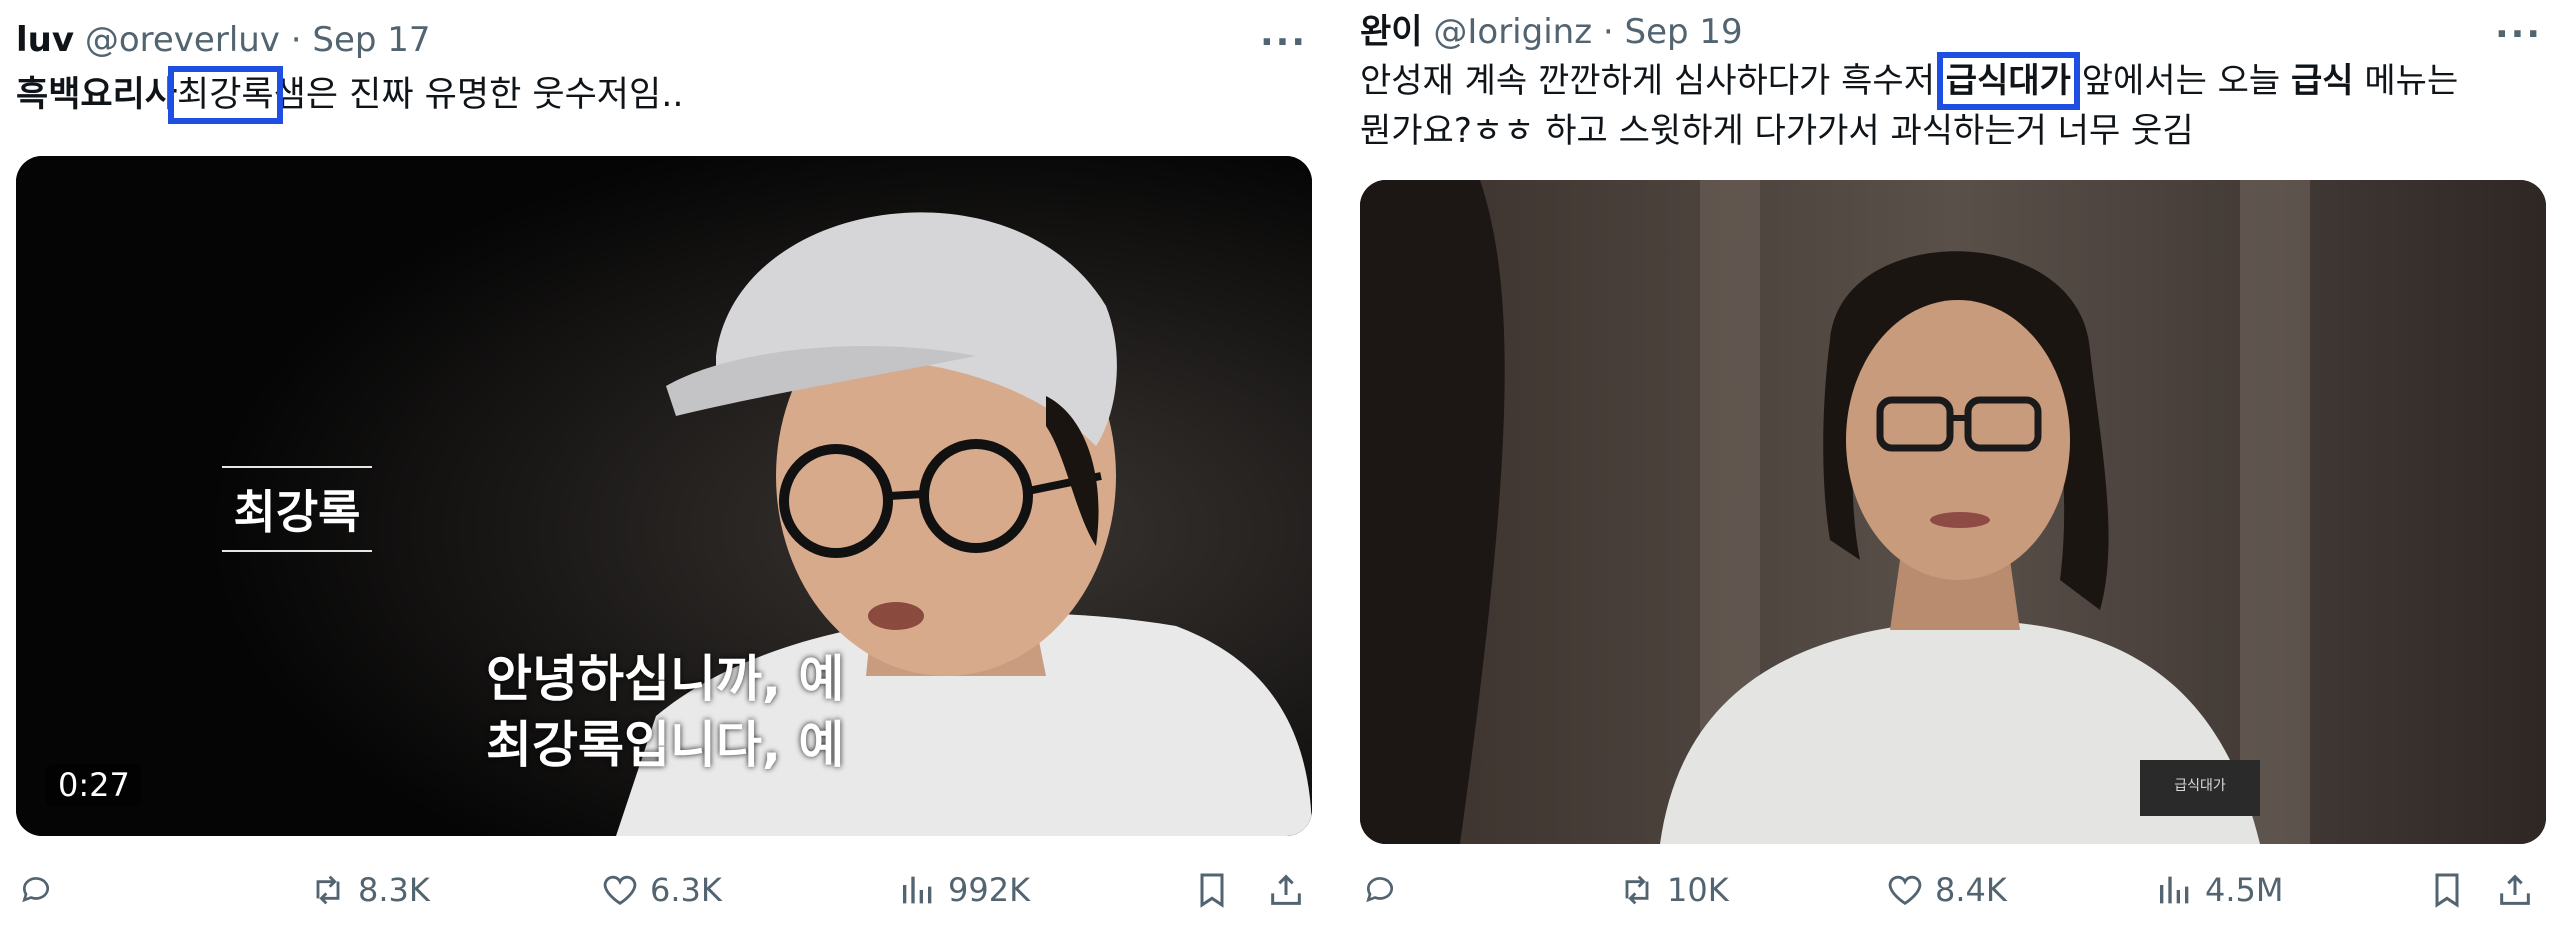 This screenshot has width=2560, height=941. I want to click on title-rule-top, so click(297, 467).